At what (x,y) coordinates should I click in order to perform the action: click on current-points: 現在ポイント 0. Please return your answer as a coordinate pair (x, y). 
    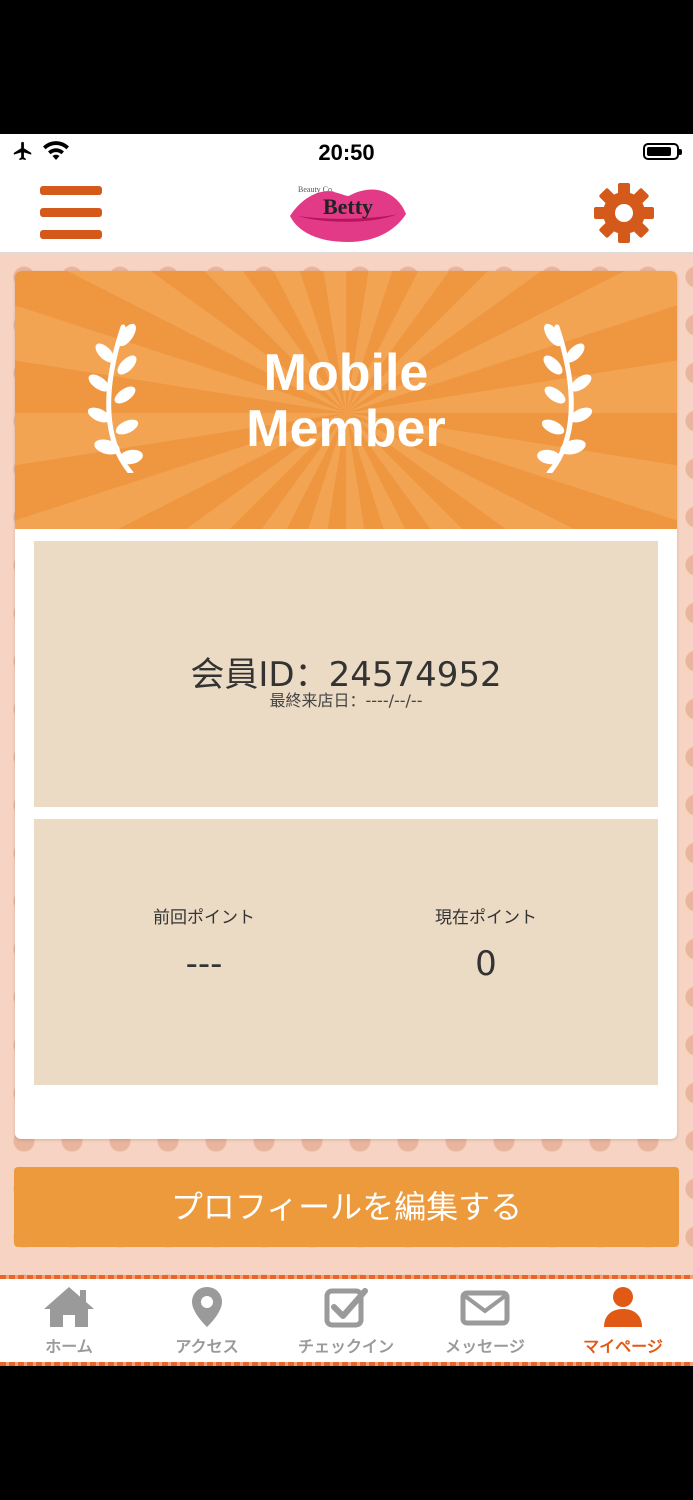
    Looking at the image, I should click on (486, 943).